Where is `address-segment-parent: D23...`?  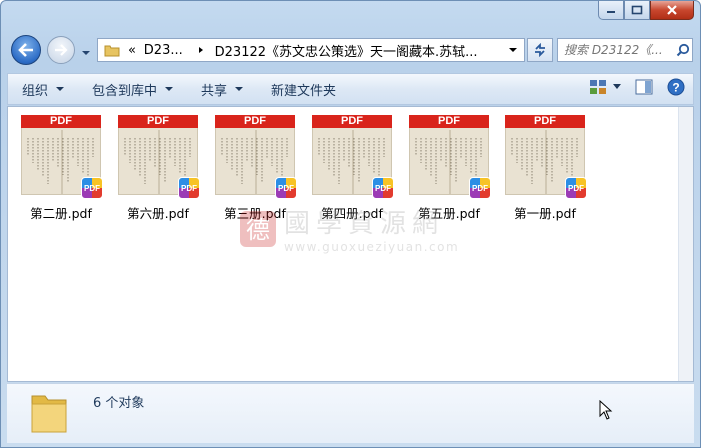 address-segment-parent: D23... is located at coordinates (166, 50).